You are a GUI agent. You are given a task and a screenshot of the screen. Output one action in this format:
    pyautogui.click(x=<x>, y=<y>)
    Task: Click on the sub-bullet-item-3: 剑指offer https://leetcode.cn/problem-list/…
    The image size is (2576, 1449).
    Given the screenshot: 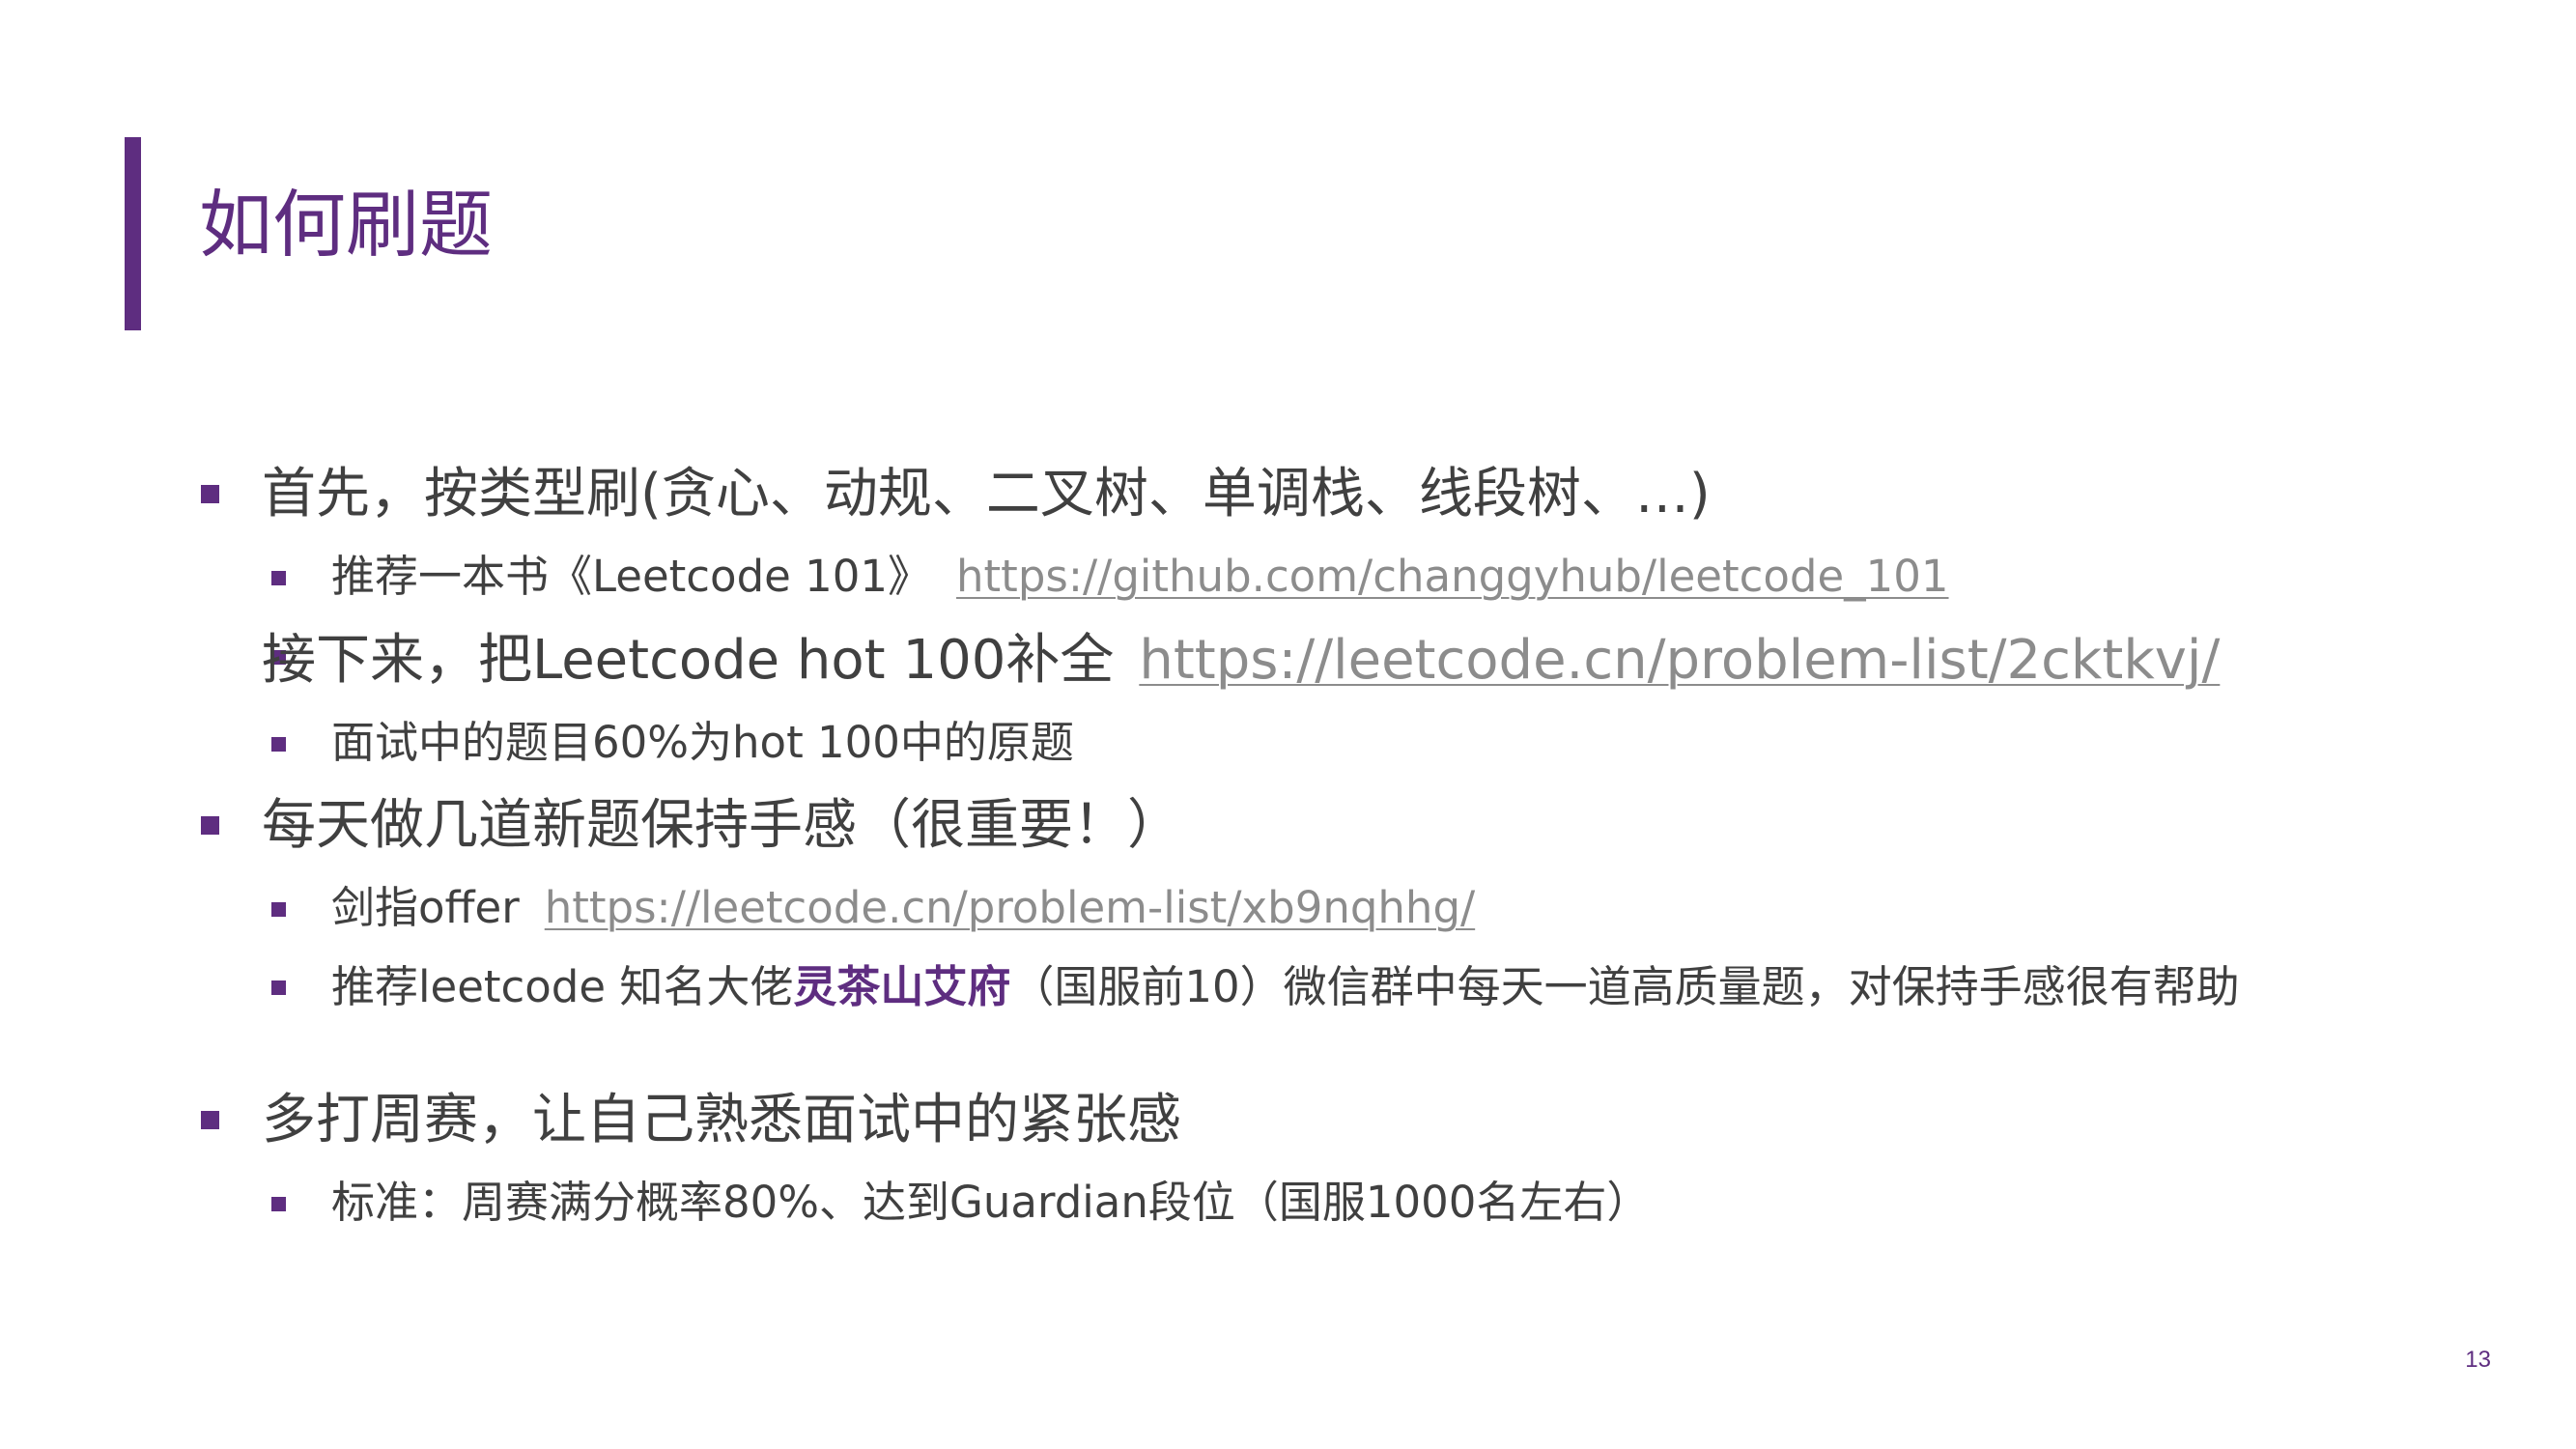 What is the action you would take?
    pyautogui.click(x=903, y=907)
    